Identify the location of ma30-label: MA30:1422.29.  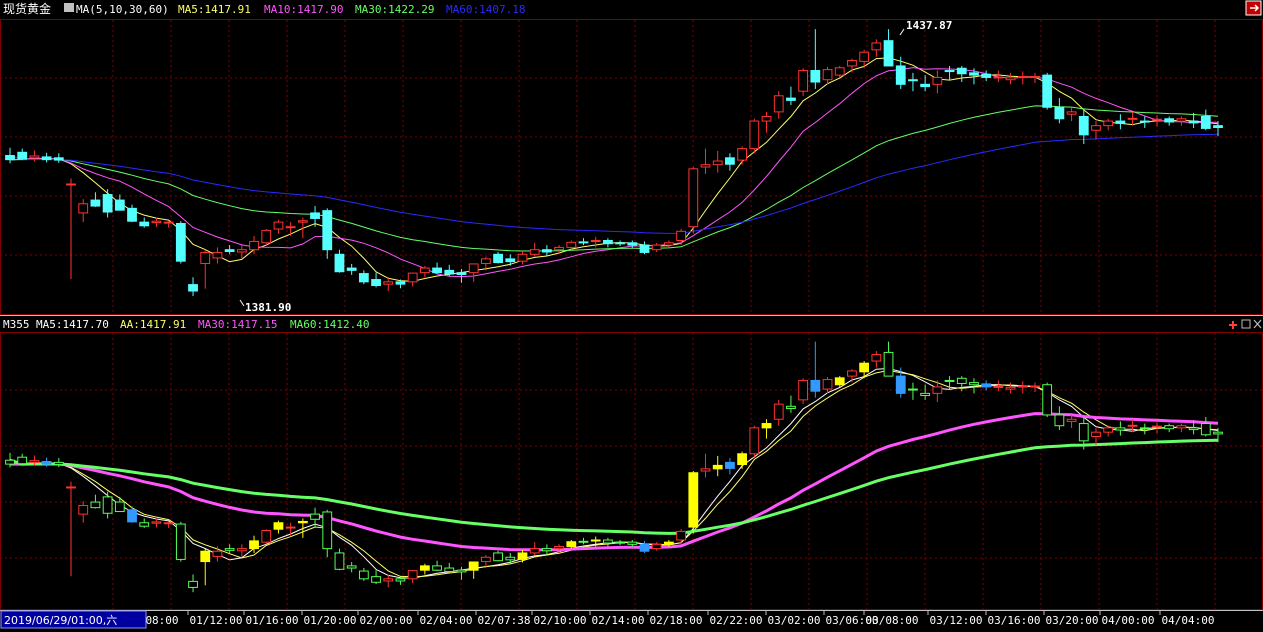
(394, 9).